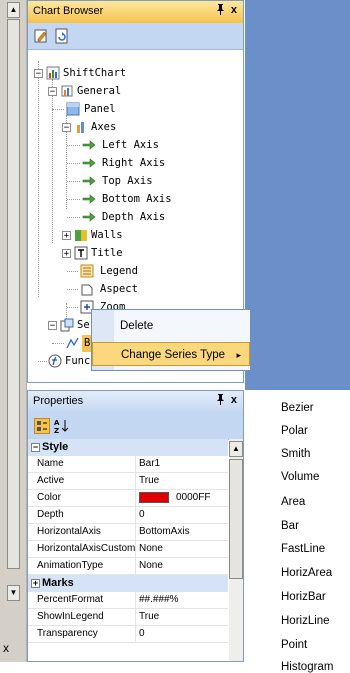 Image resolution: width=350 pixels, height=673 pixels. What do you see at coordinates (55, 361) in the screenshot?
I see `functions-icon` at bounding box center [55, 361].